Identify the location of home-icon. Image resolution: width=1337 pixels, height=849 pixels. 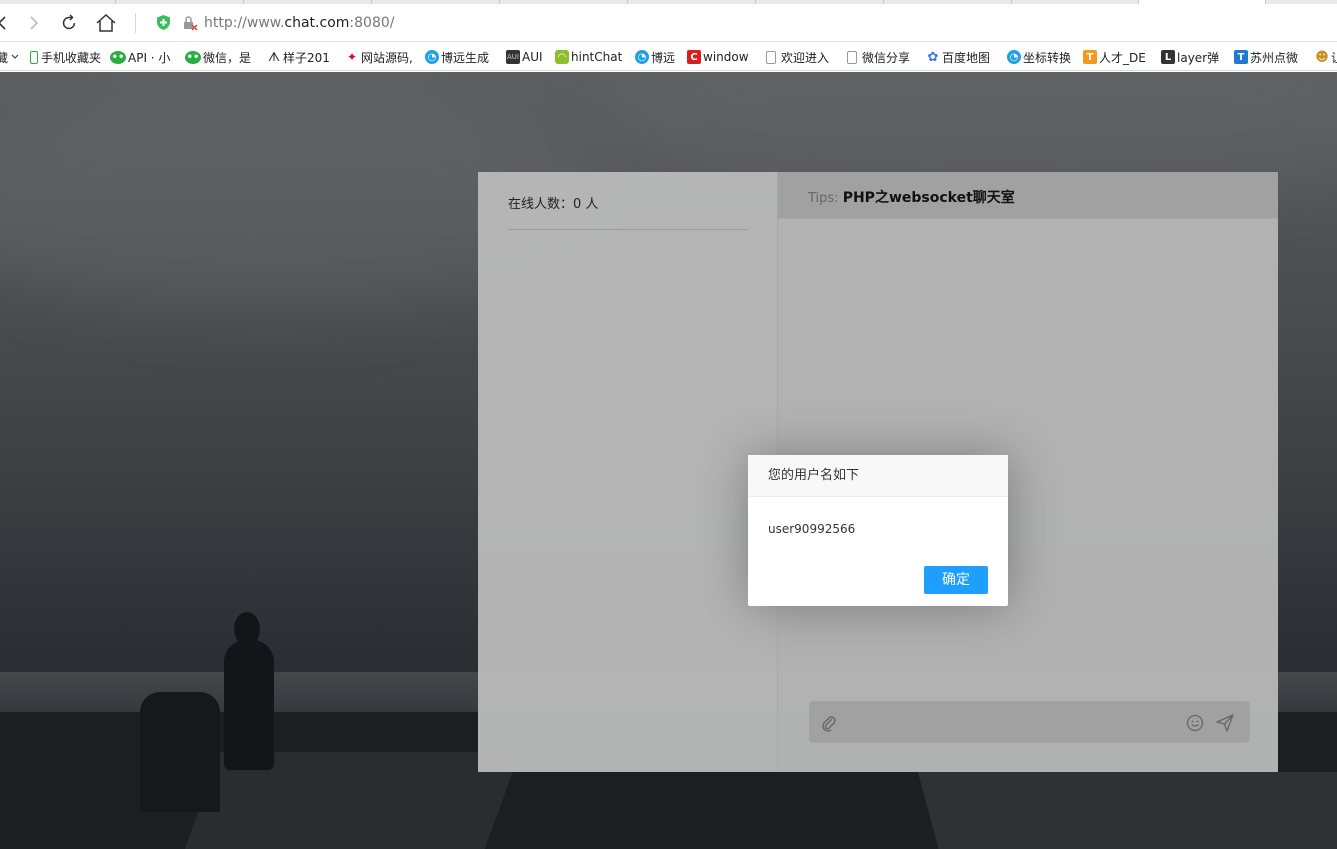
(106, 22).